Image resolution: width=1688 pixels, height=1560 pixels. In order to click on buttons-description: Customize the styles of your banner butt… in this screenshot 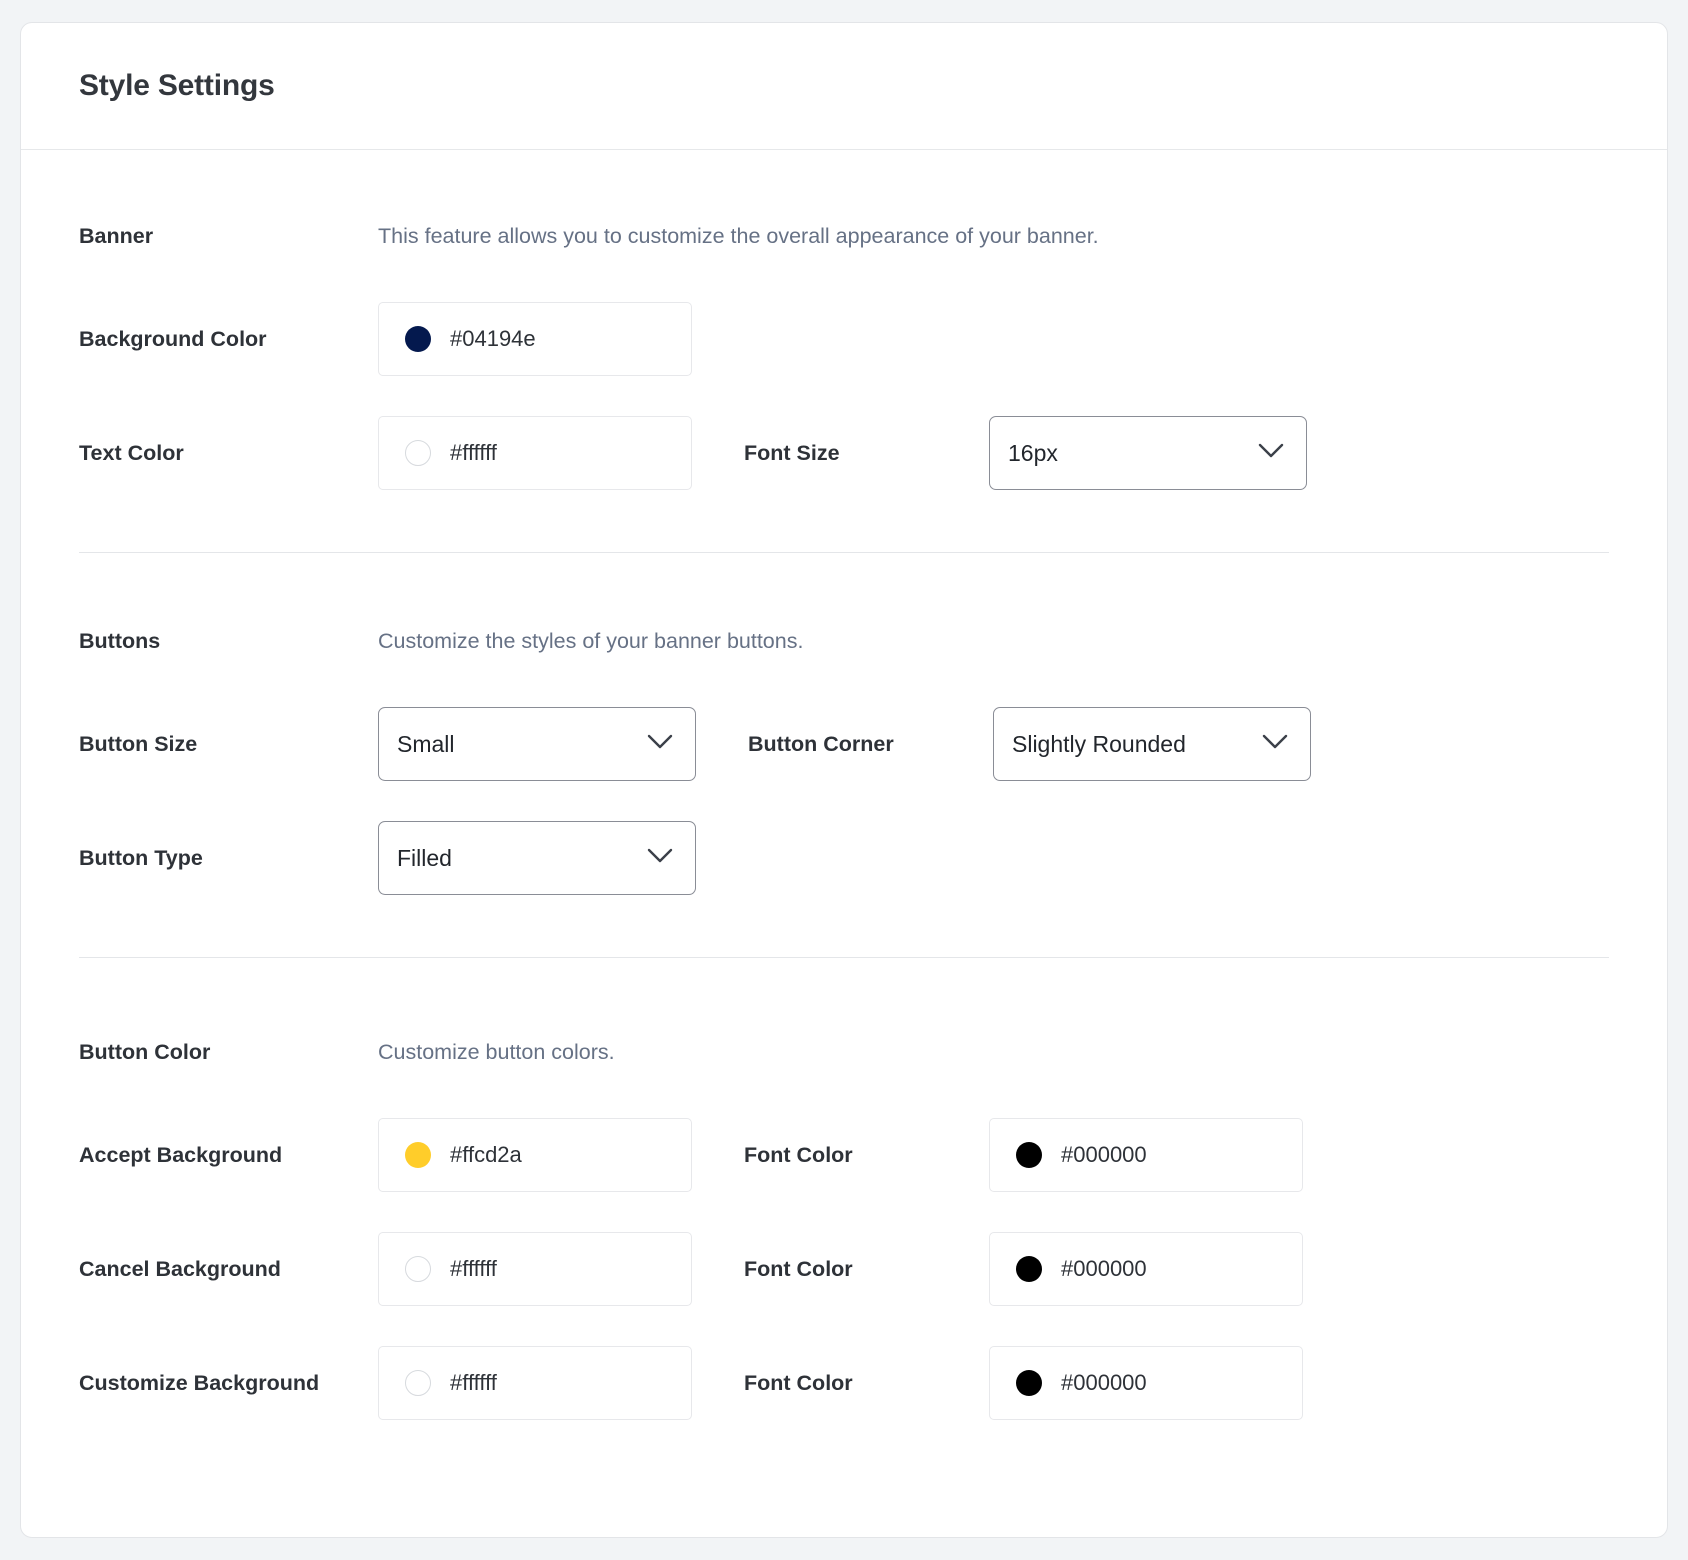, I will do `click(591, 640)`.